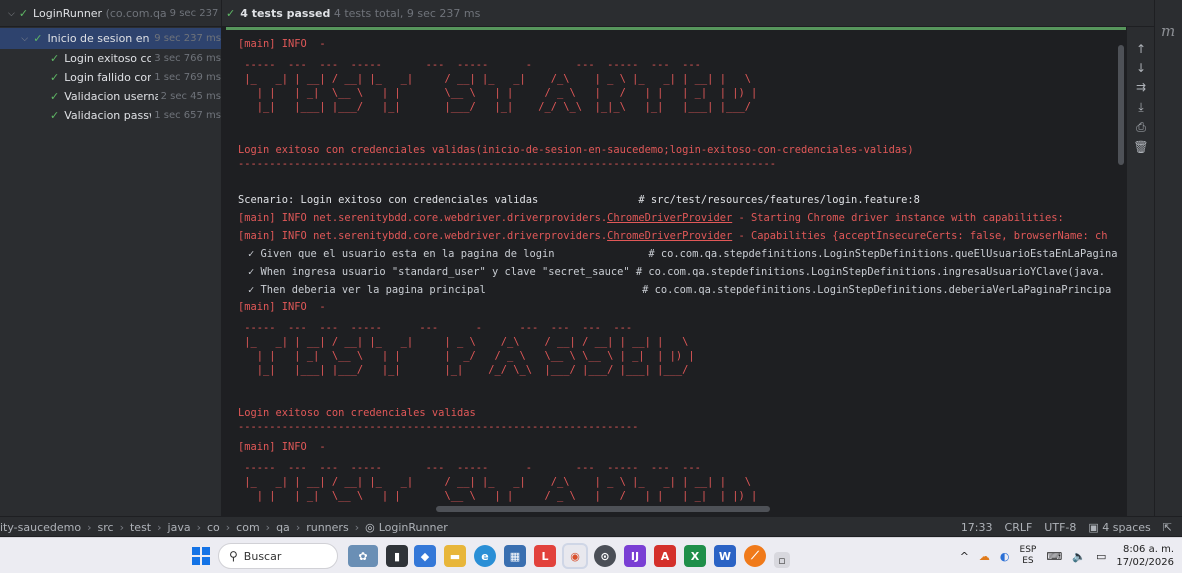 The height and width of the screenshot is (573, 1182). Describe the element at coordinates (695, 556) in the screenshot. I see `excel-icon: X` at that location.